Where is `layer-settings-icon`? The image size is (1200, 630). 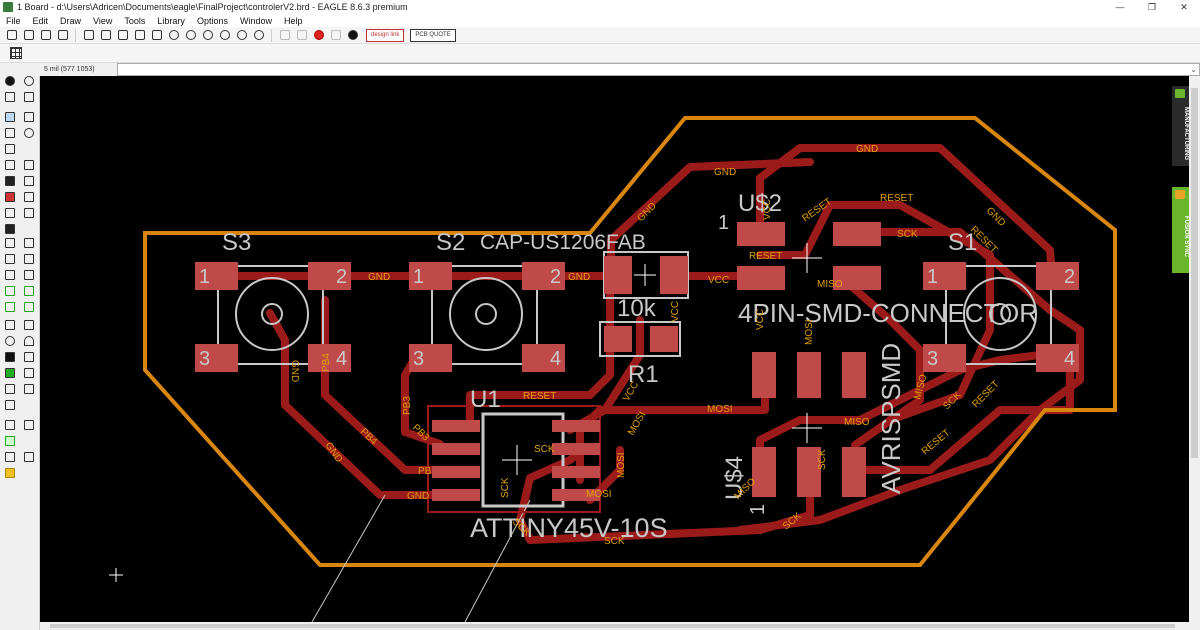
layer-settings-icon is located at coordinates (10, 97).